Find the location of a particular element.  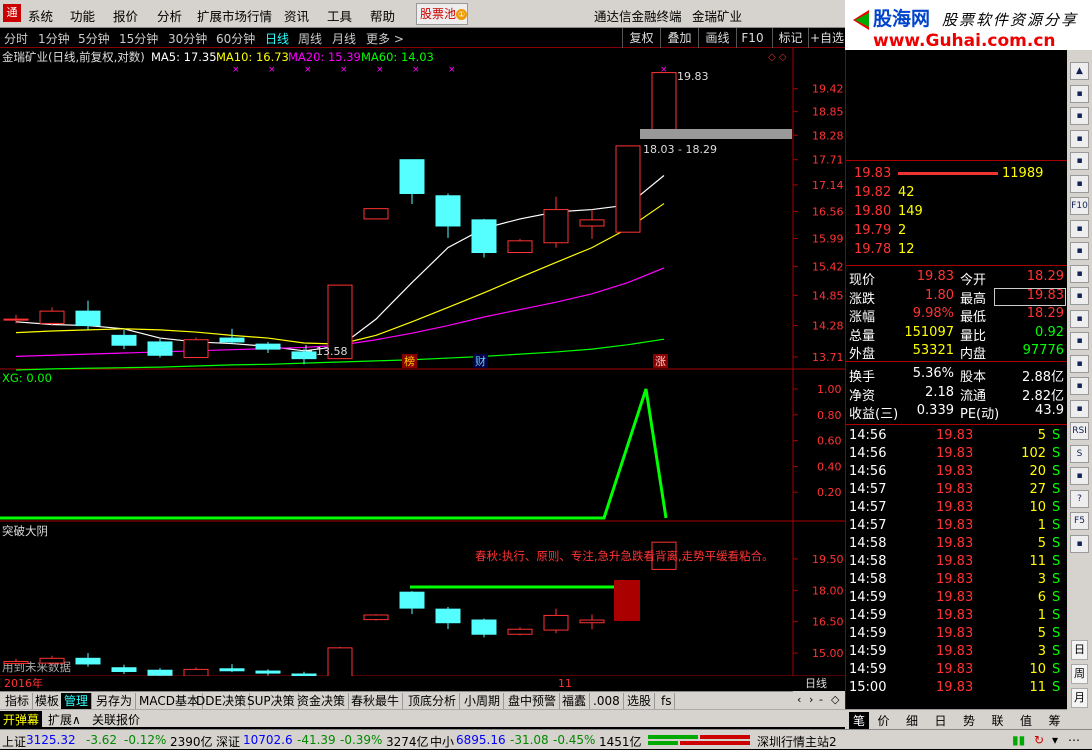

wave-icon: ▪ is located at coordinates (1079, 408).